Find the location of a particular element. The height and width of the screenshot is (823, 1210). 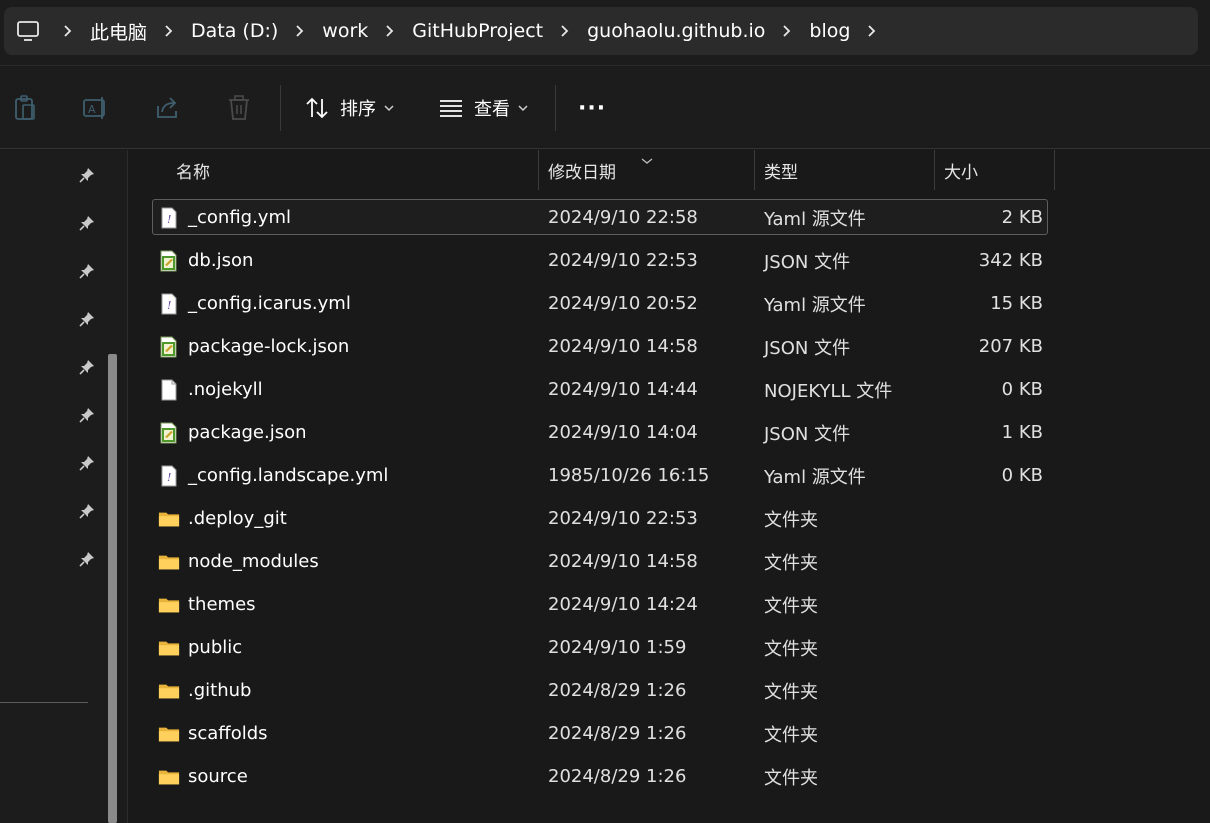

share-button is located at coordinates (168, 108).